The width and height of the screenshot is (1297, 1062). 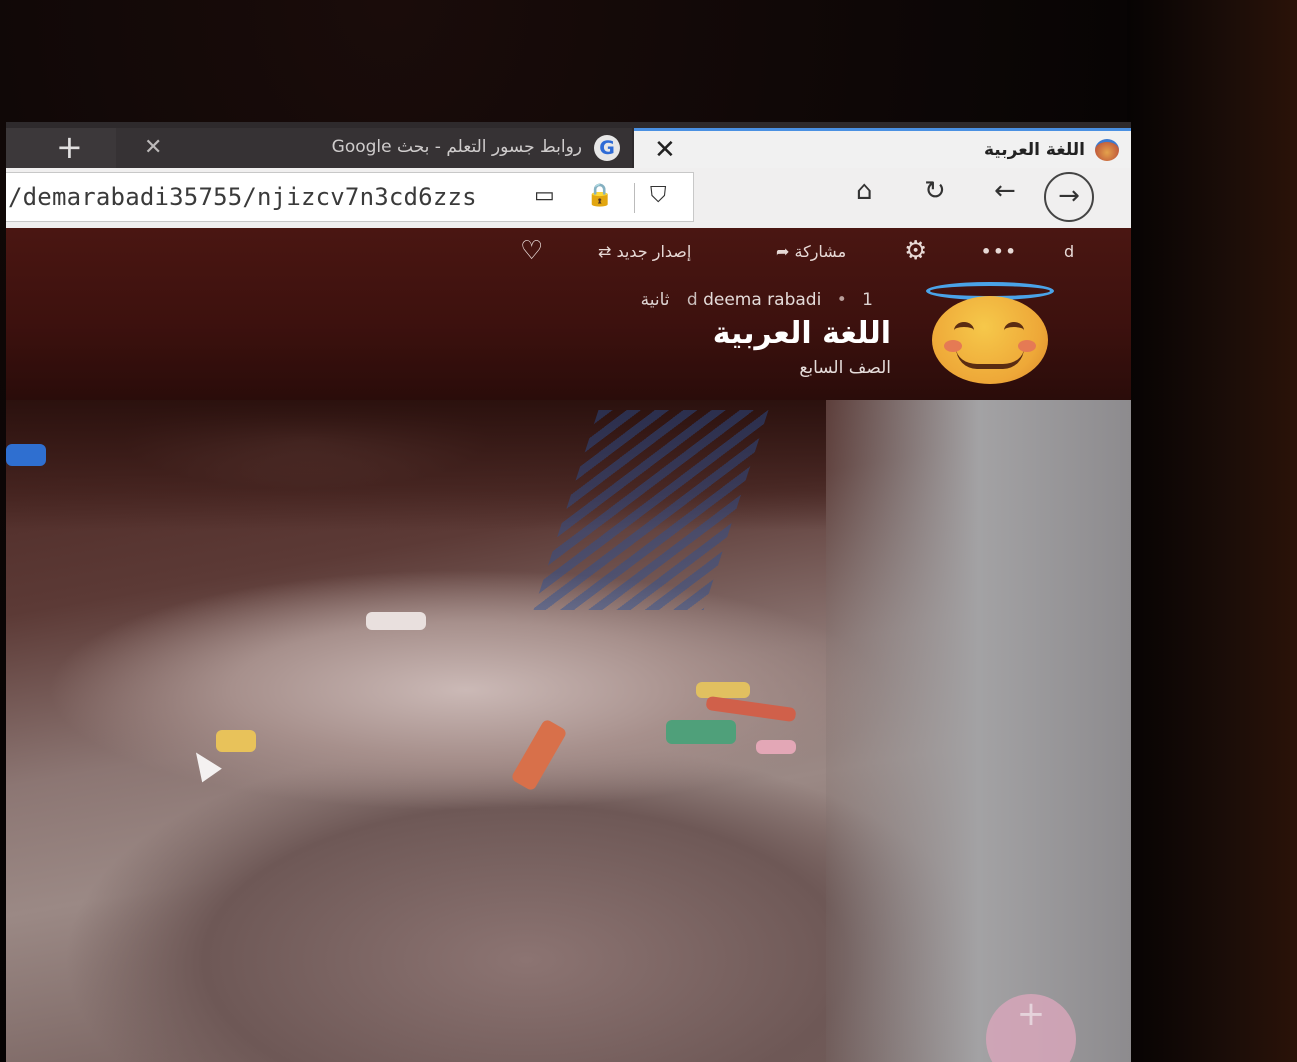 I want to click on heart-icon: ♡, so click(x=531, y=251).